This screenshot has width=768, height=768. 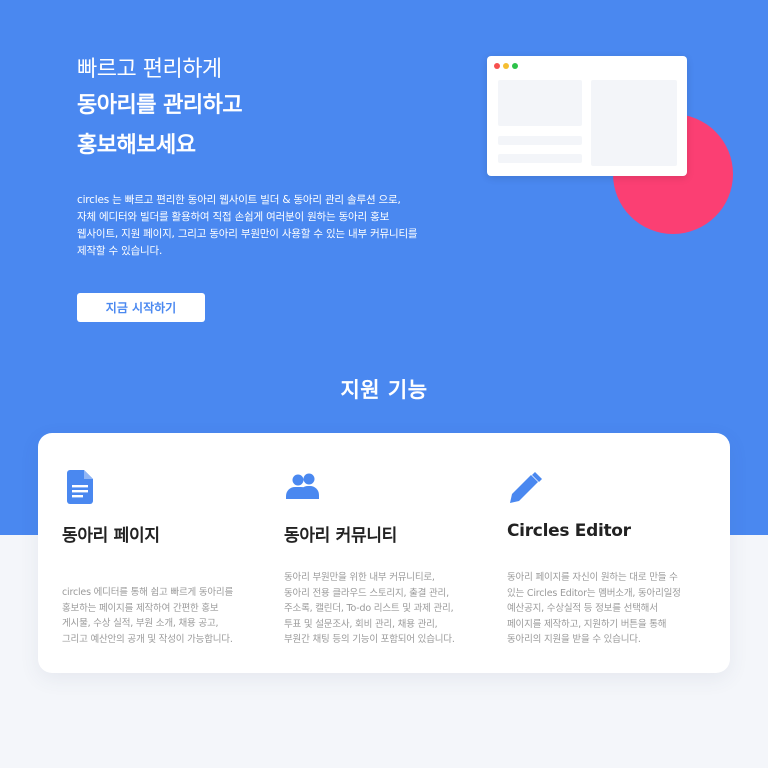 What do you see at coordinates (594, 593) in the screenshot?
I see `feature-description-line: 있는 Circles Editor는 멤버소개, 동아리일정` at bounding box center [594, 593].